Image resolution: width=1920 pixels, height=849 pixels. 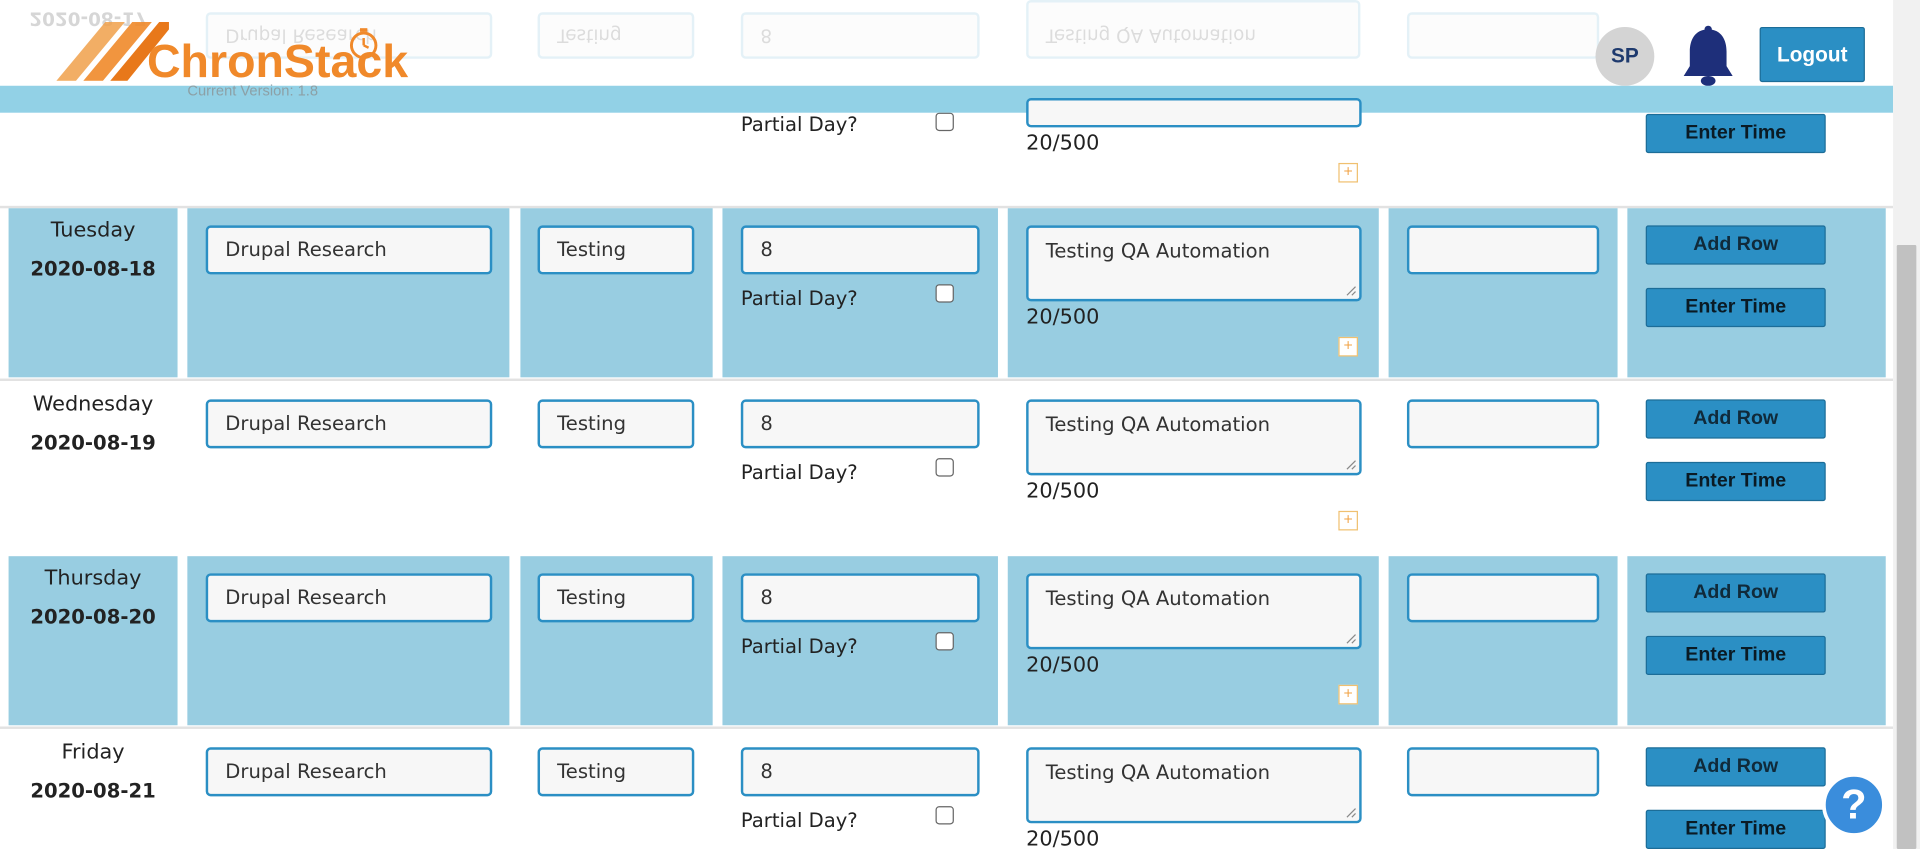 I want to click on help-button: ?, so click(x=1854, y=805).